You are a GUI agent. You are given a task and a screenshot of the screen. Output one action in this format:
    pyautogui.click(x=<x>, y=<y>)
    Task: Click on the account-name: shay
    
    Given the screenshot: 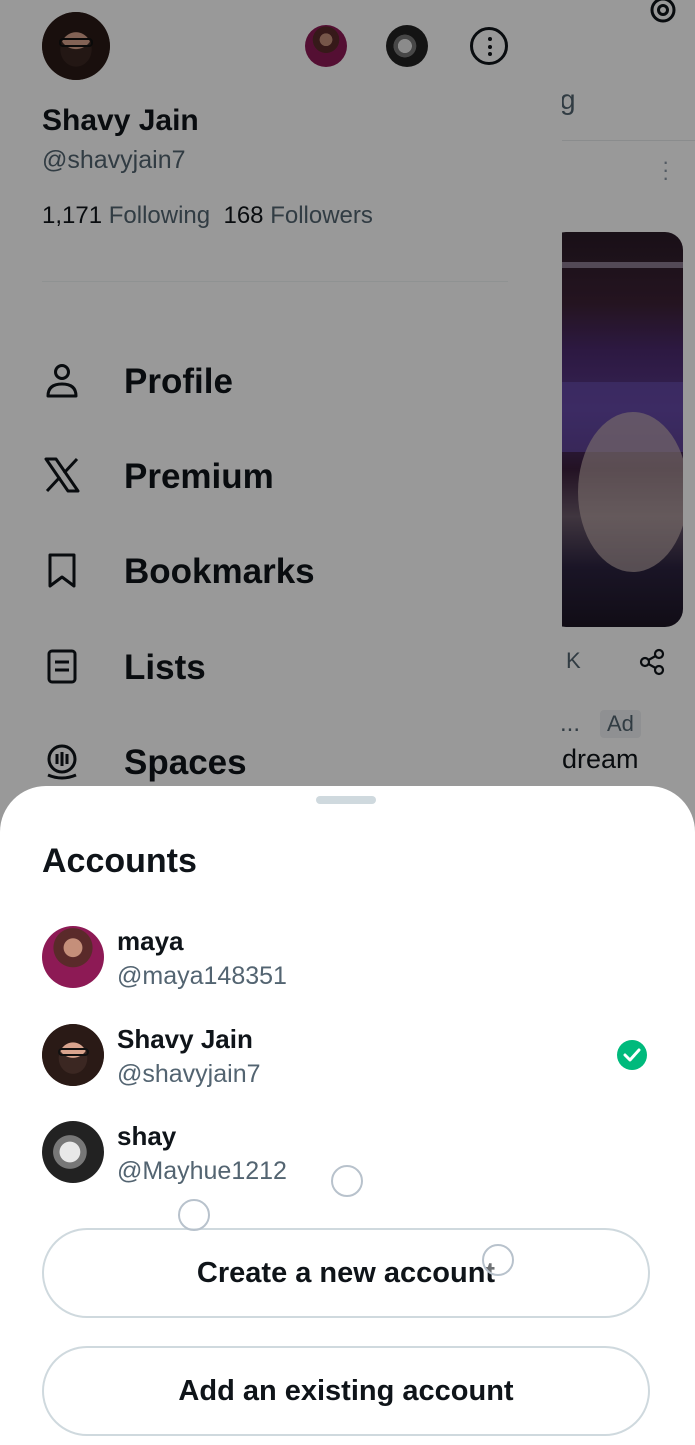 What is the action you would take?
    pyautogui.click(x=147, y=1136)
    